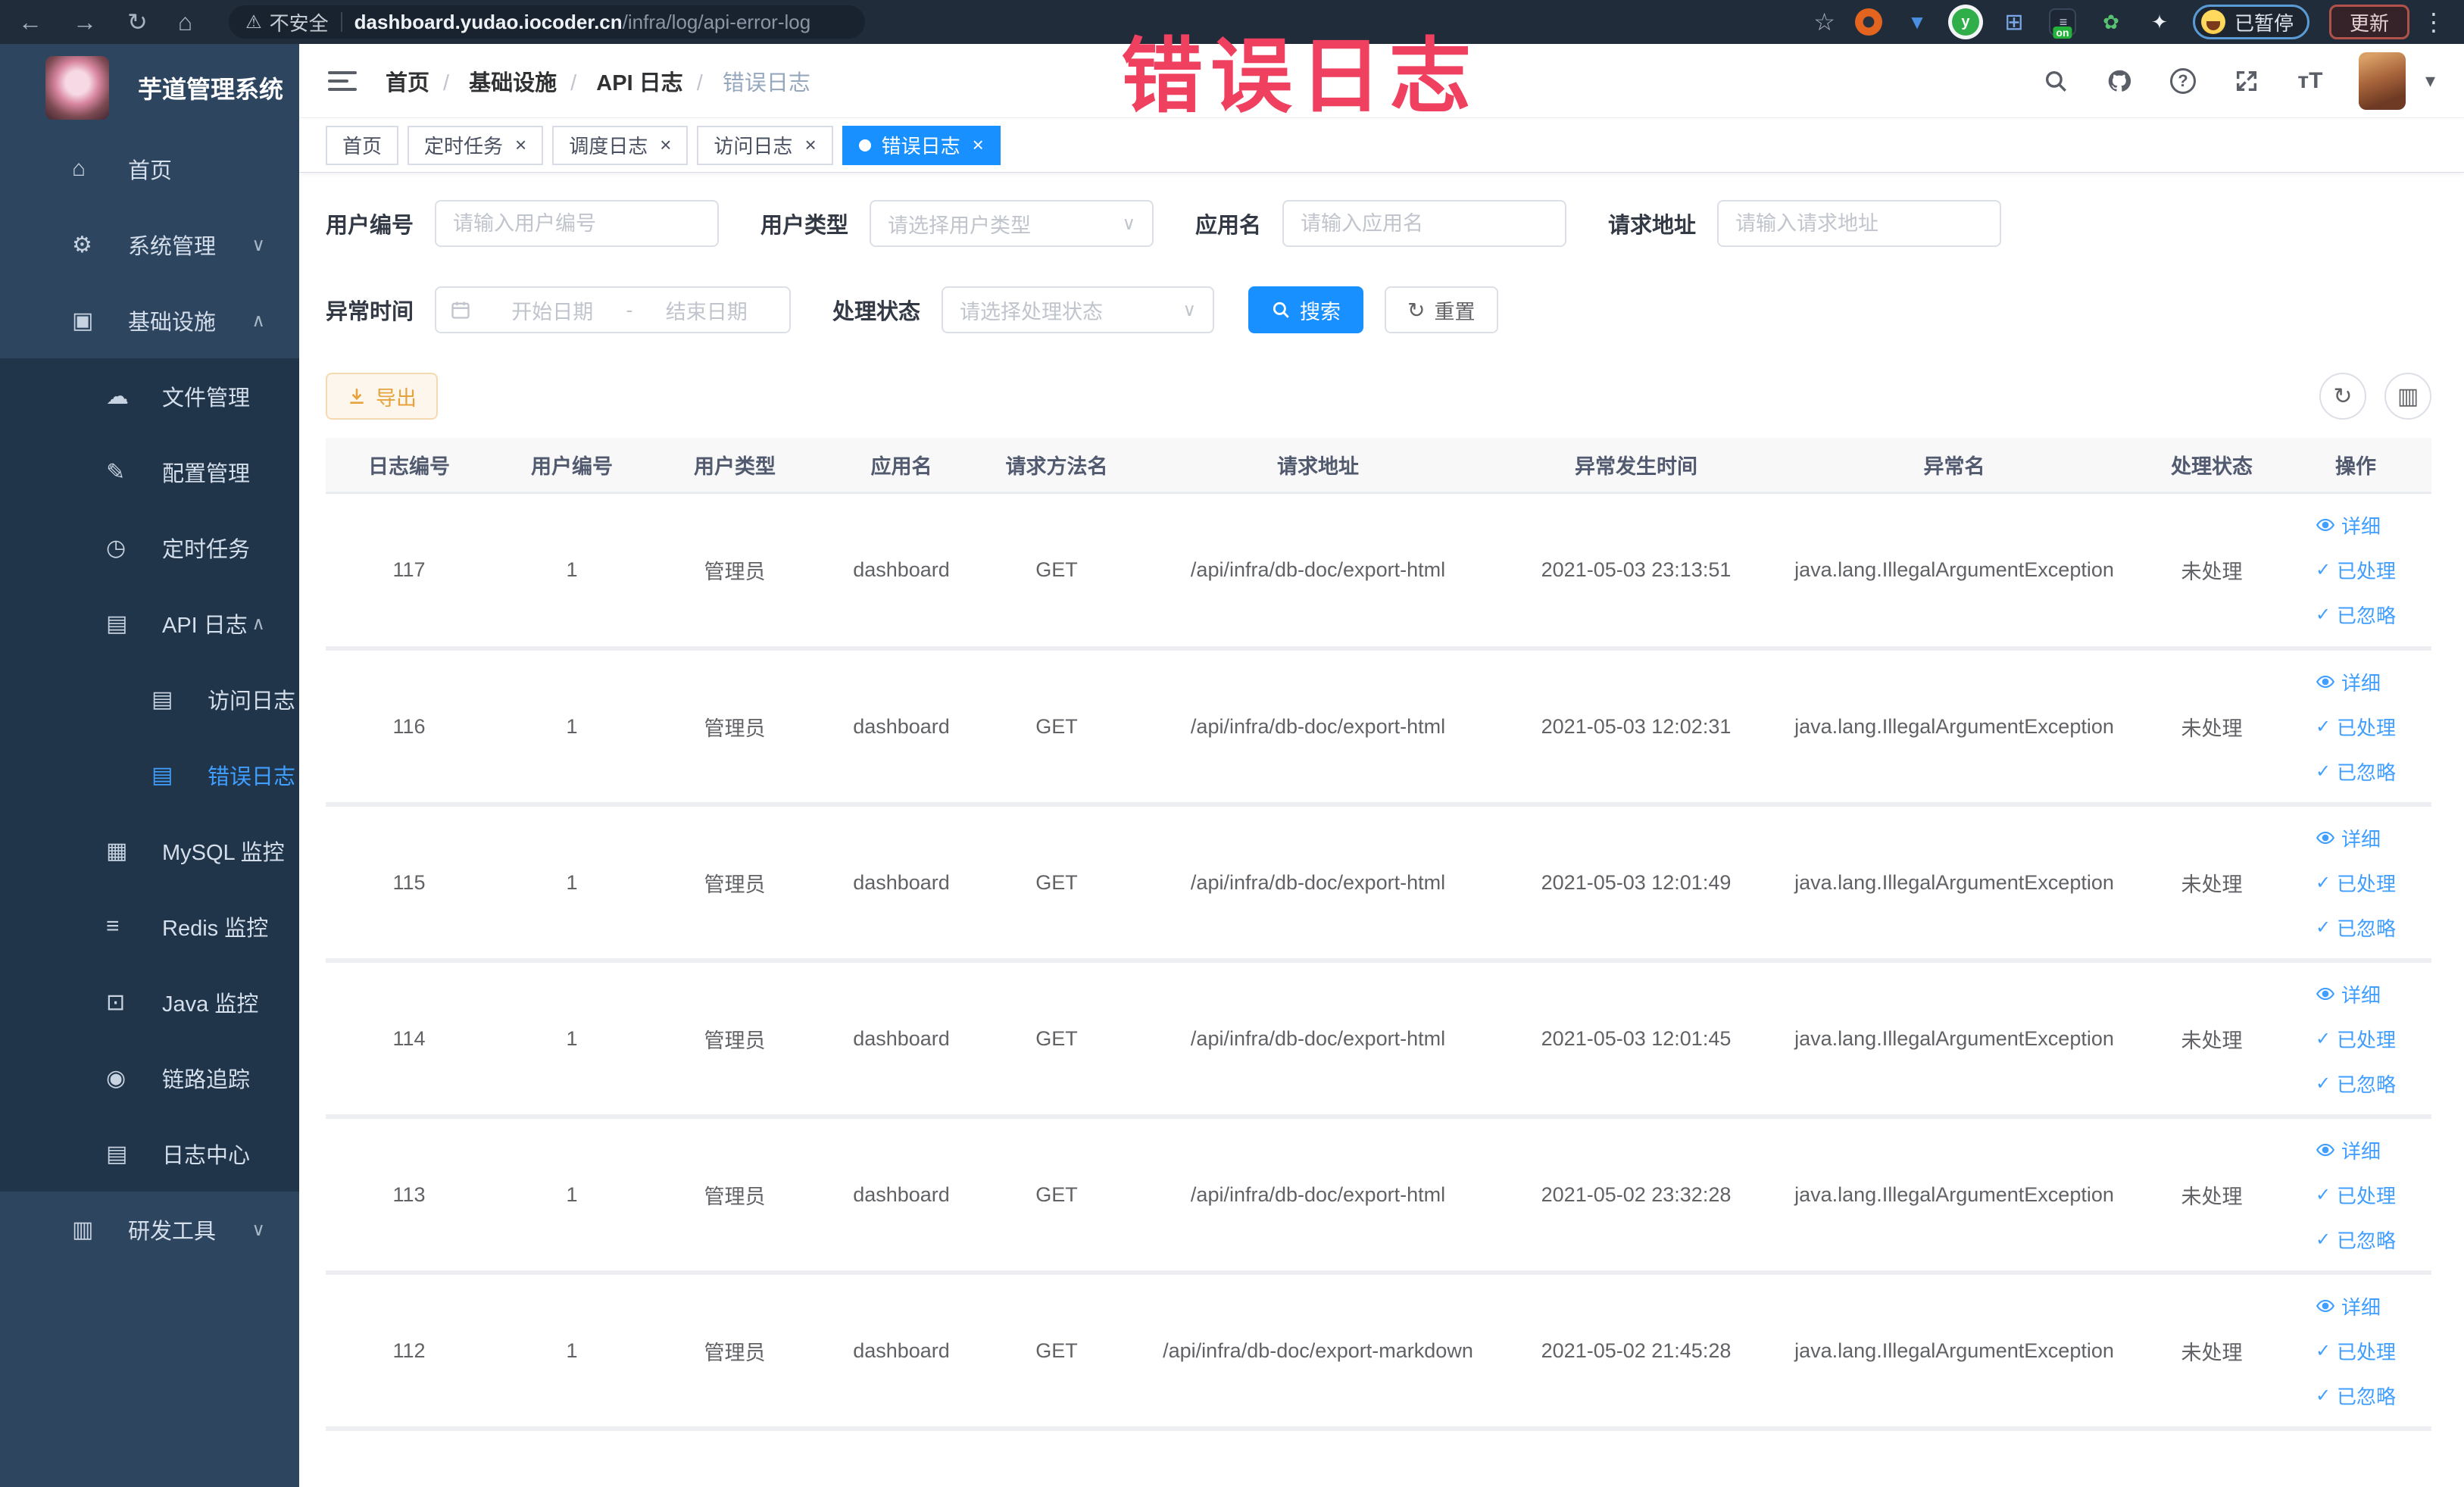  I want to click on sidebar-item: ▥ 研发工具 ∨, so click(149, 1229).